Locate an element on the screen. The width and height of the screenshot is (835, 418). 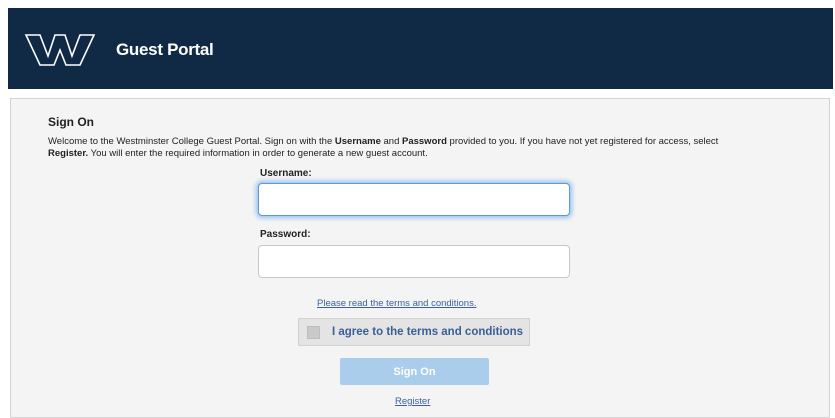
password-input is located at coordinates (414, 261).